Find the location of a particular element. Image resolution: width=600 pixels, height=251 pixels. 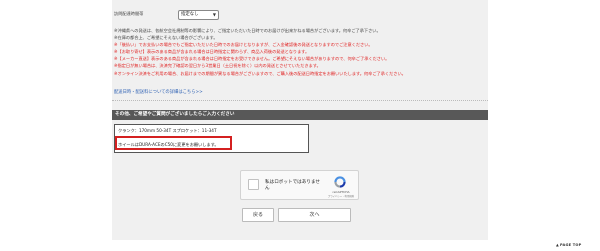

delivery-time-select: 指定なし ▼ is located at coordinates (198, 15).